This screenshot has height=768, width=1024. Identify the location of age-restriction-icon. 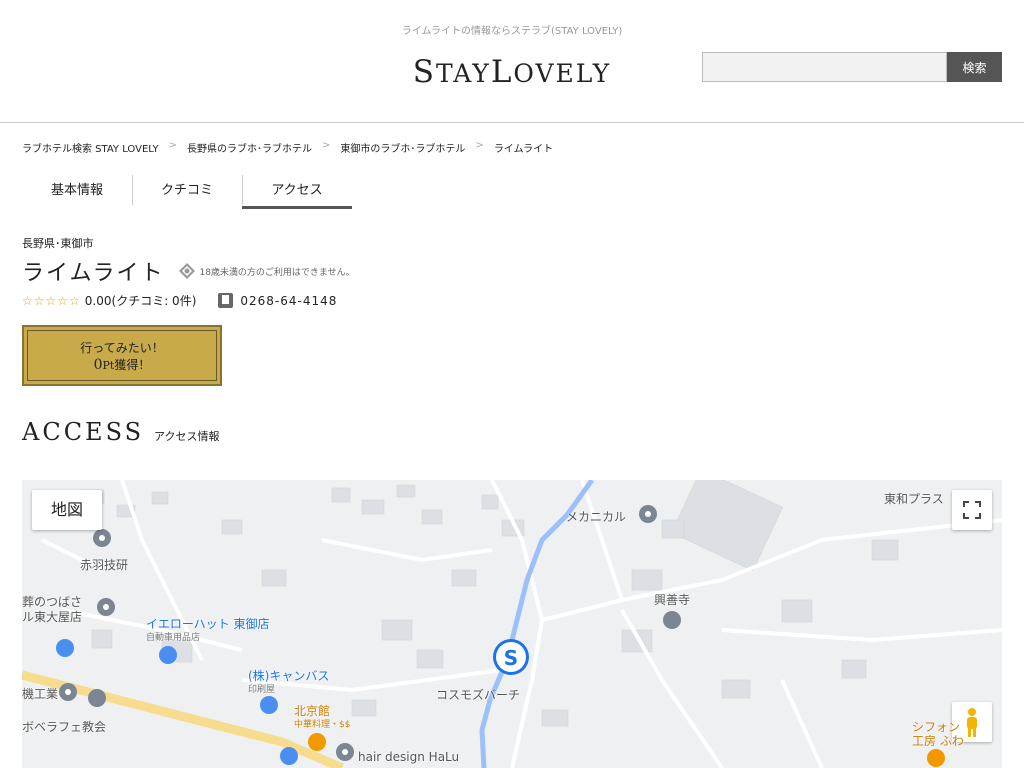
(187, 271).